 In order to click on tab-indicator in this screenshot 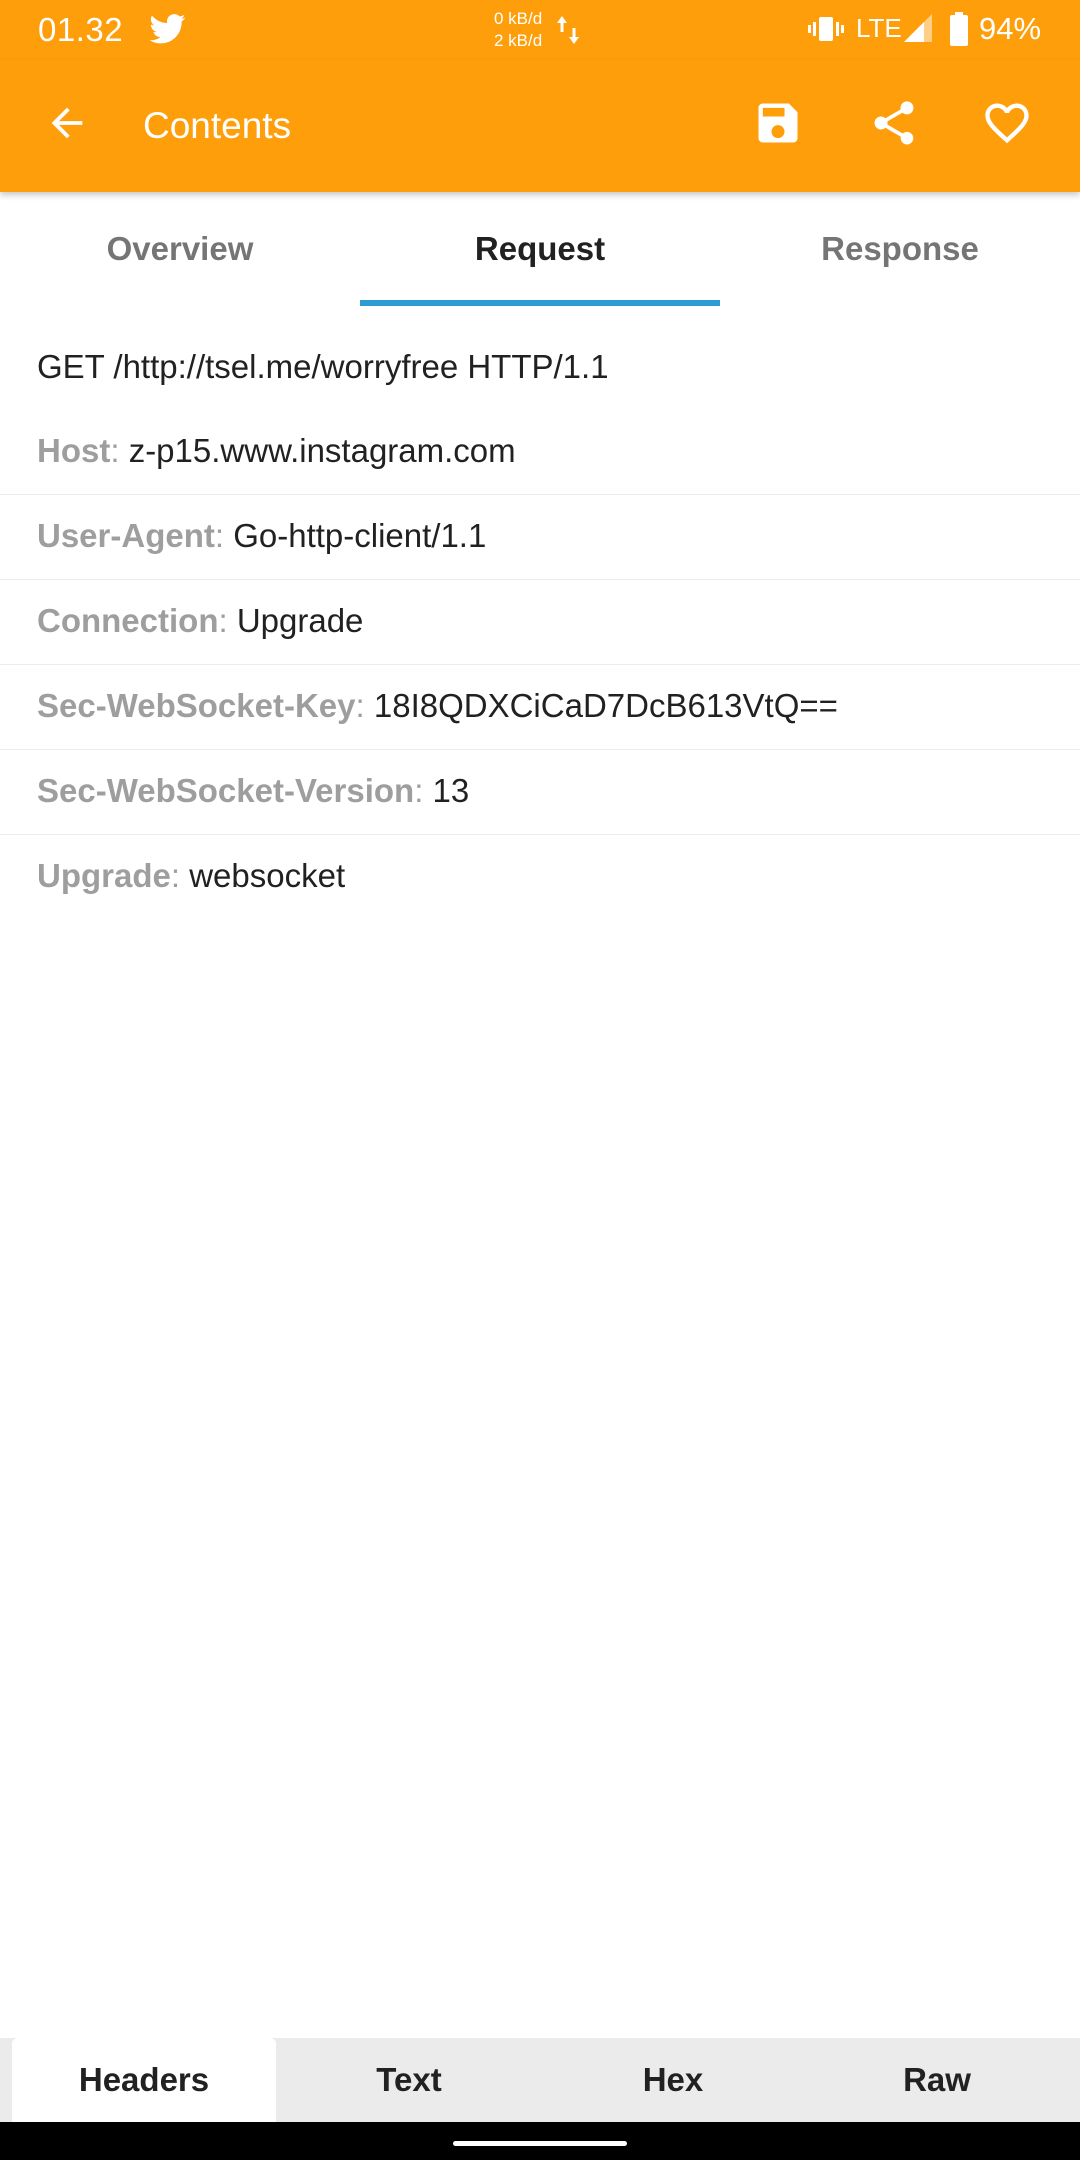, I will do `click(540, 303)`.